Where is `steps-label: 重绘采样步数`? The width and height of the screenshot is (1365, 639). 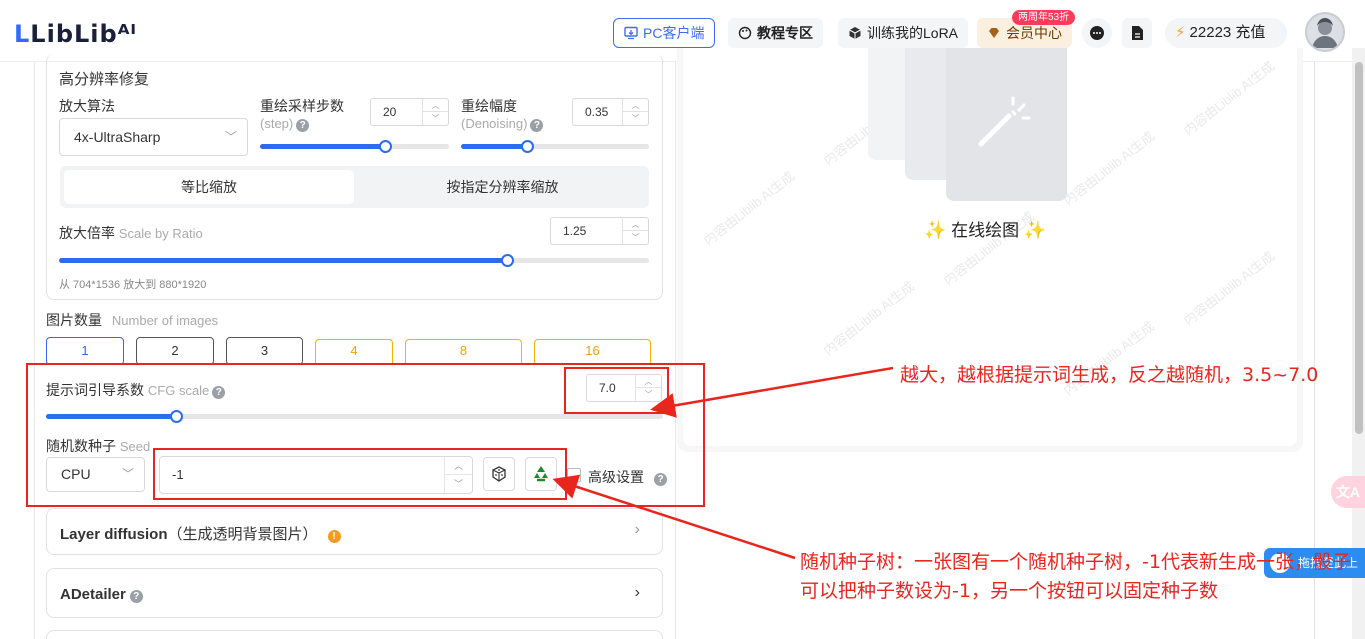 steps-label: 重绘采样步数 is located at coordinates (302, 106).